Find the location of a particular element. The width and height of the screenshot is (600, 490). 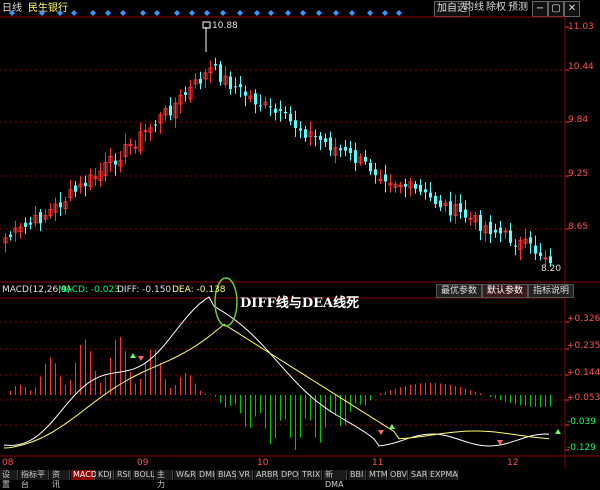

optimal-params-button: 最优参数 is located at coordinates (459, 291).